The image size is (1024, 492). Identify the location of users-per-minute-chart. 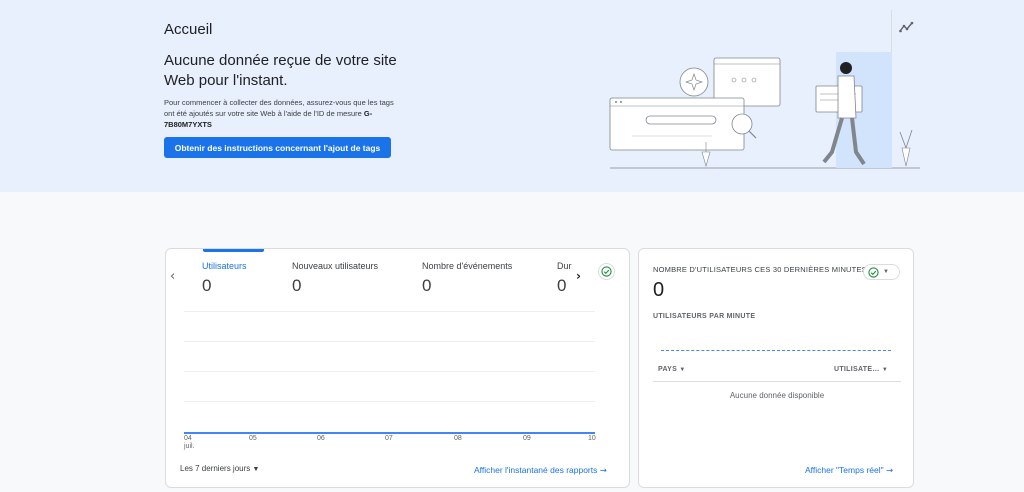
(776, 351).